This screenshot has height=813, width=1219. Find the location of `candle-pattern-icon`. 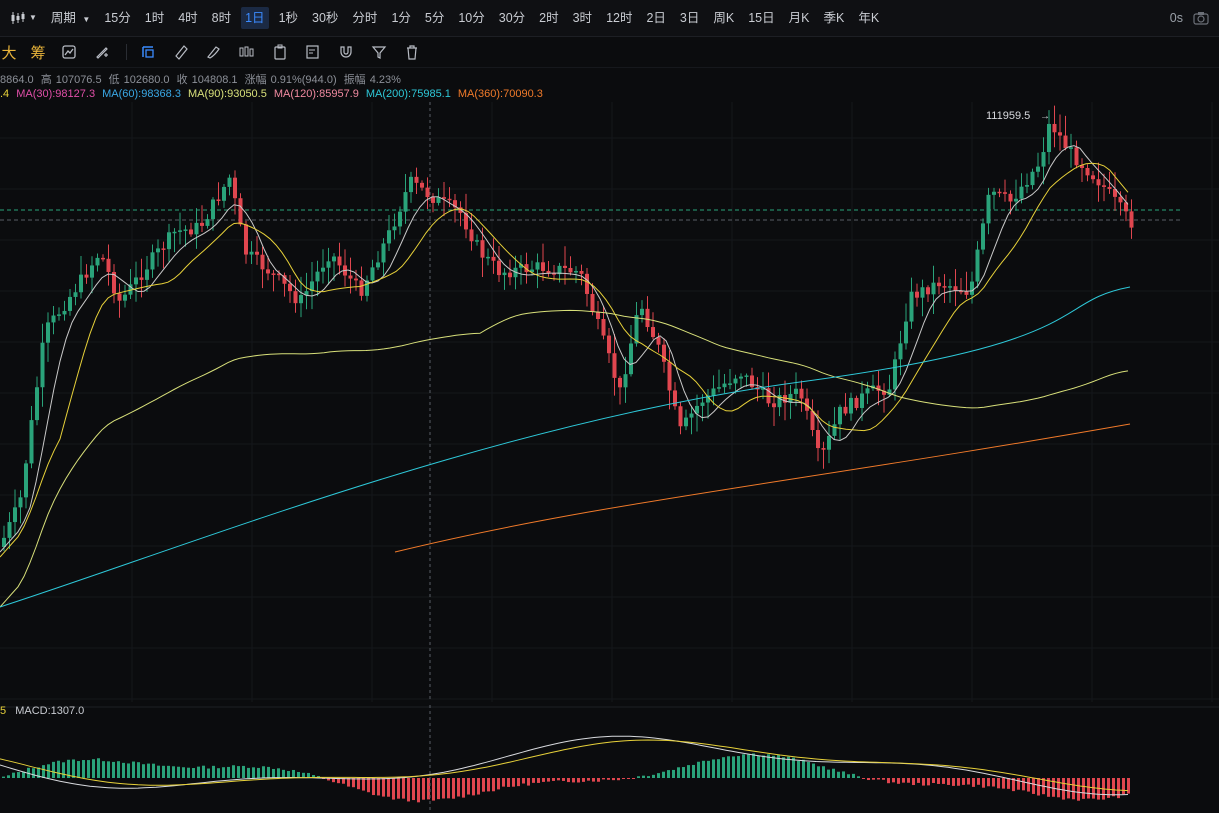

candle-pattern-icon is located at coordinates (247, 52).